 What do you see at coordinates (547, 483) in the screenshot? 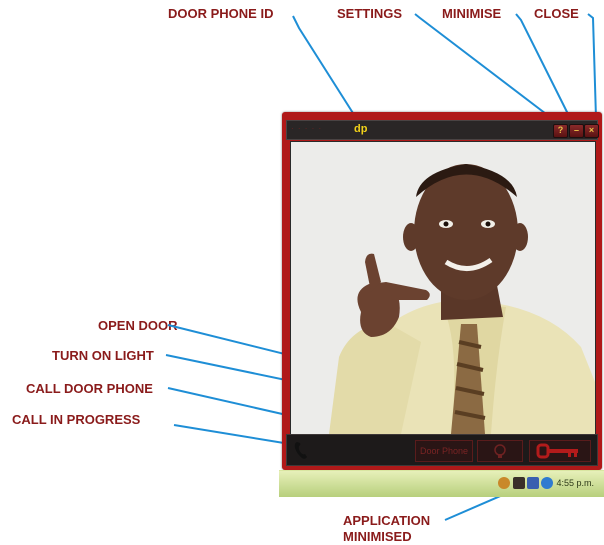
I see `globe-tray-icon` at bounding box center [547, 483].